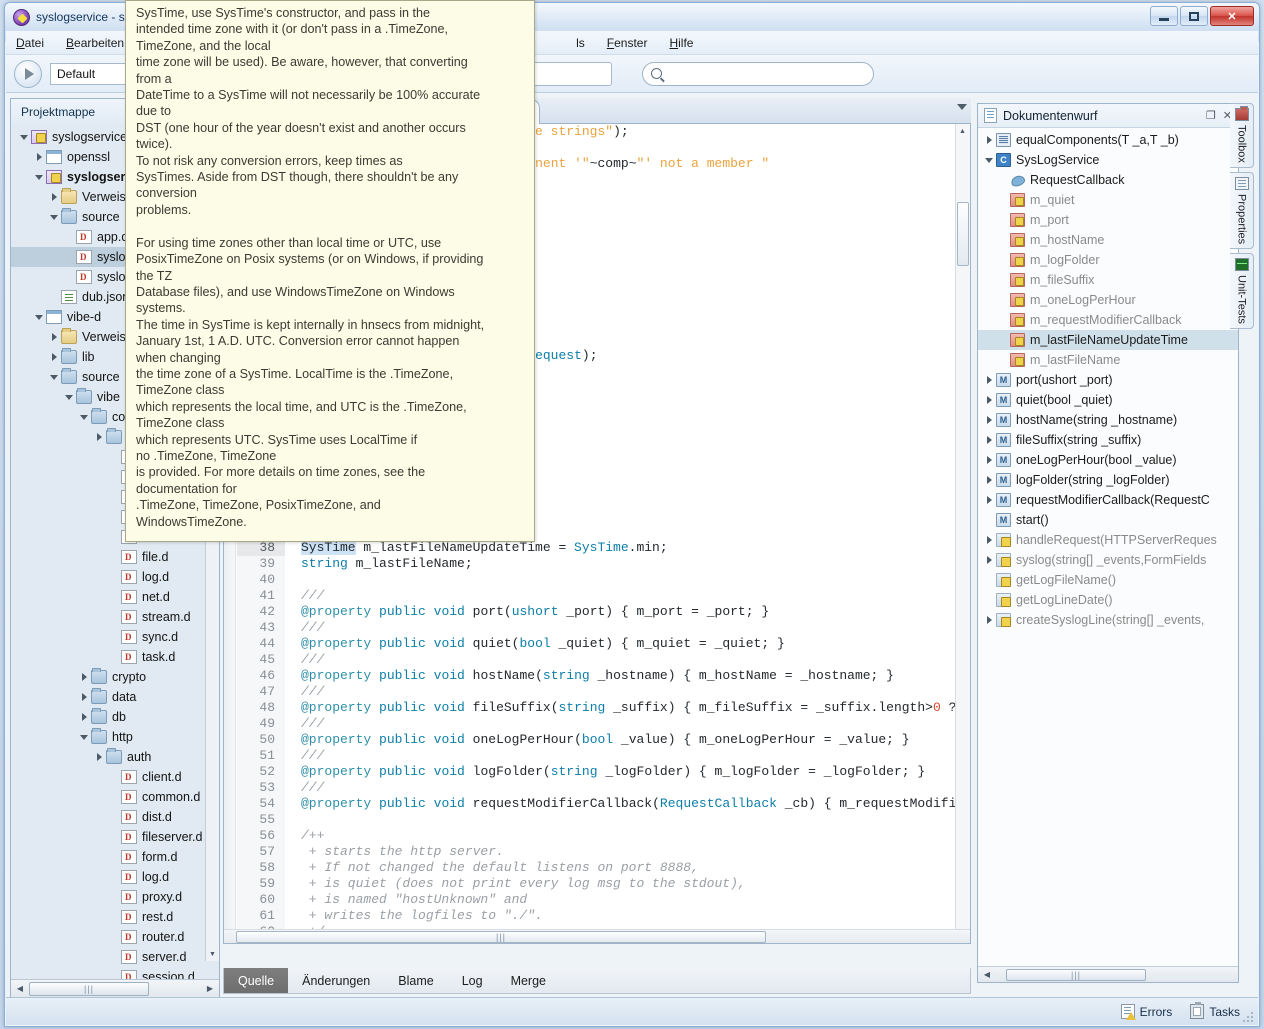 This screenshot has width=1264, height=1029. I want to click on outline-item: m_fileSuffix, so click(1108, 280).